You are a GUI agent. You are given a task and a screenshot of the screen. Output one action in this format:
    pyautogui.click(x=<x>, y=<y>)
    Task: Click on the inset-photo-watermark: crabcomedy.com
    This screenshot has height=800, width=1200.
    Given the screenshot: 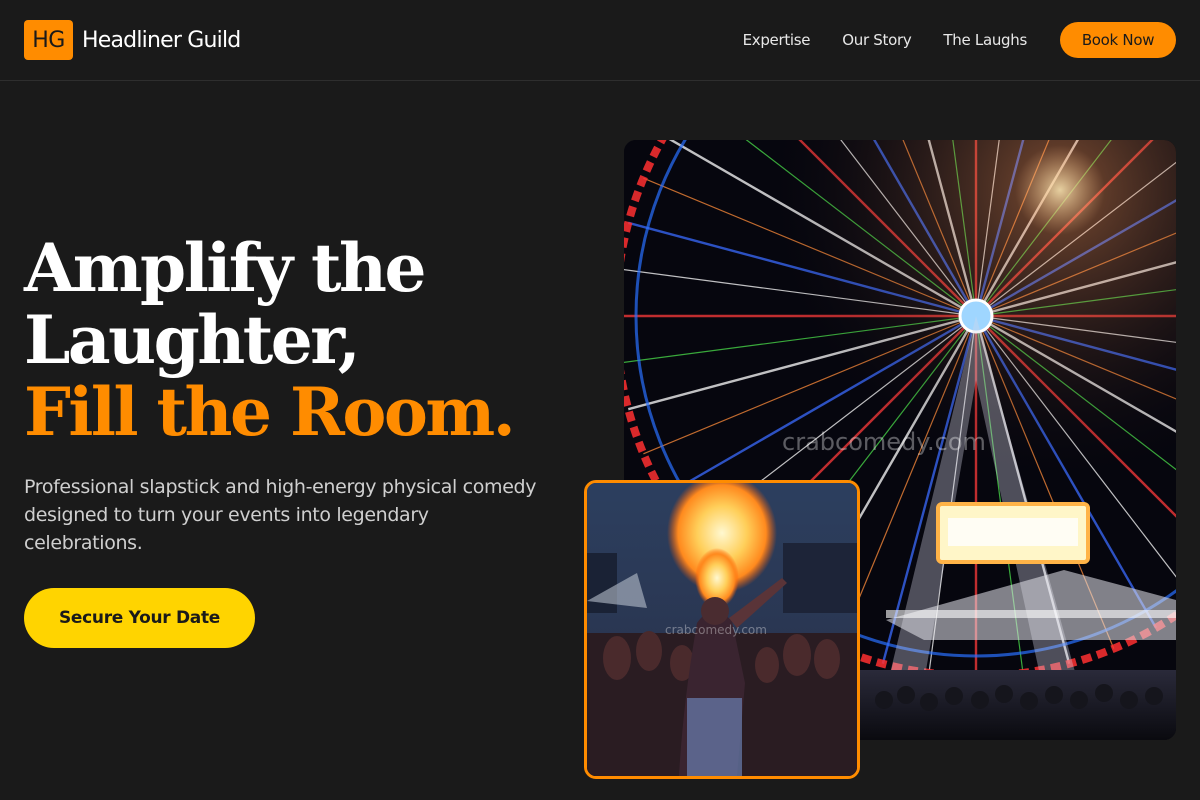 What is the action you would take?
    pyautogui.click(x=716, y=630)
    